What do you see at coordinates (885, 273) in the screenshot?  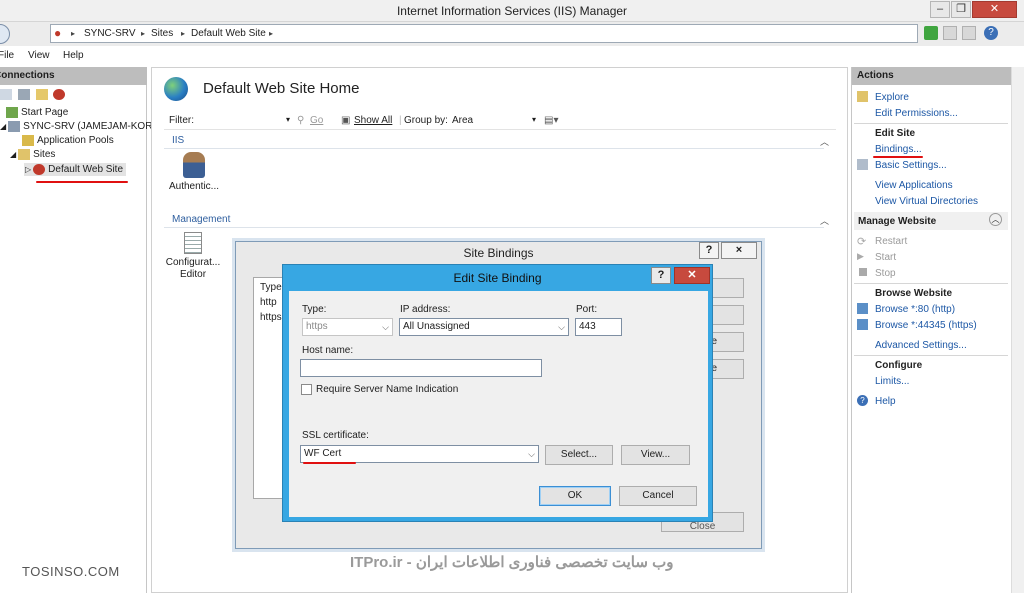 I see `action-stop: Stop` at bounding box center [885, 273].